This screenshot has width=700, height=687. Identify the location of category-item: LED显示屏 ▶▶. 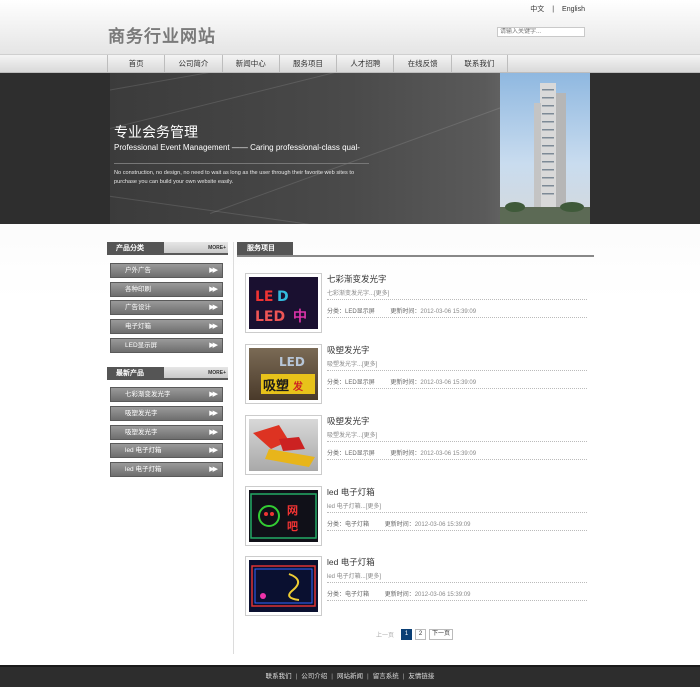
(166, 345).